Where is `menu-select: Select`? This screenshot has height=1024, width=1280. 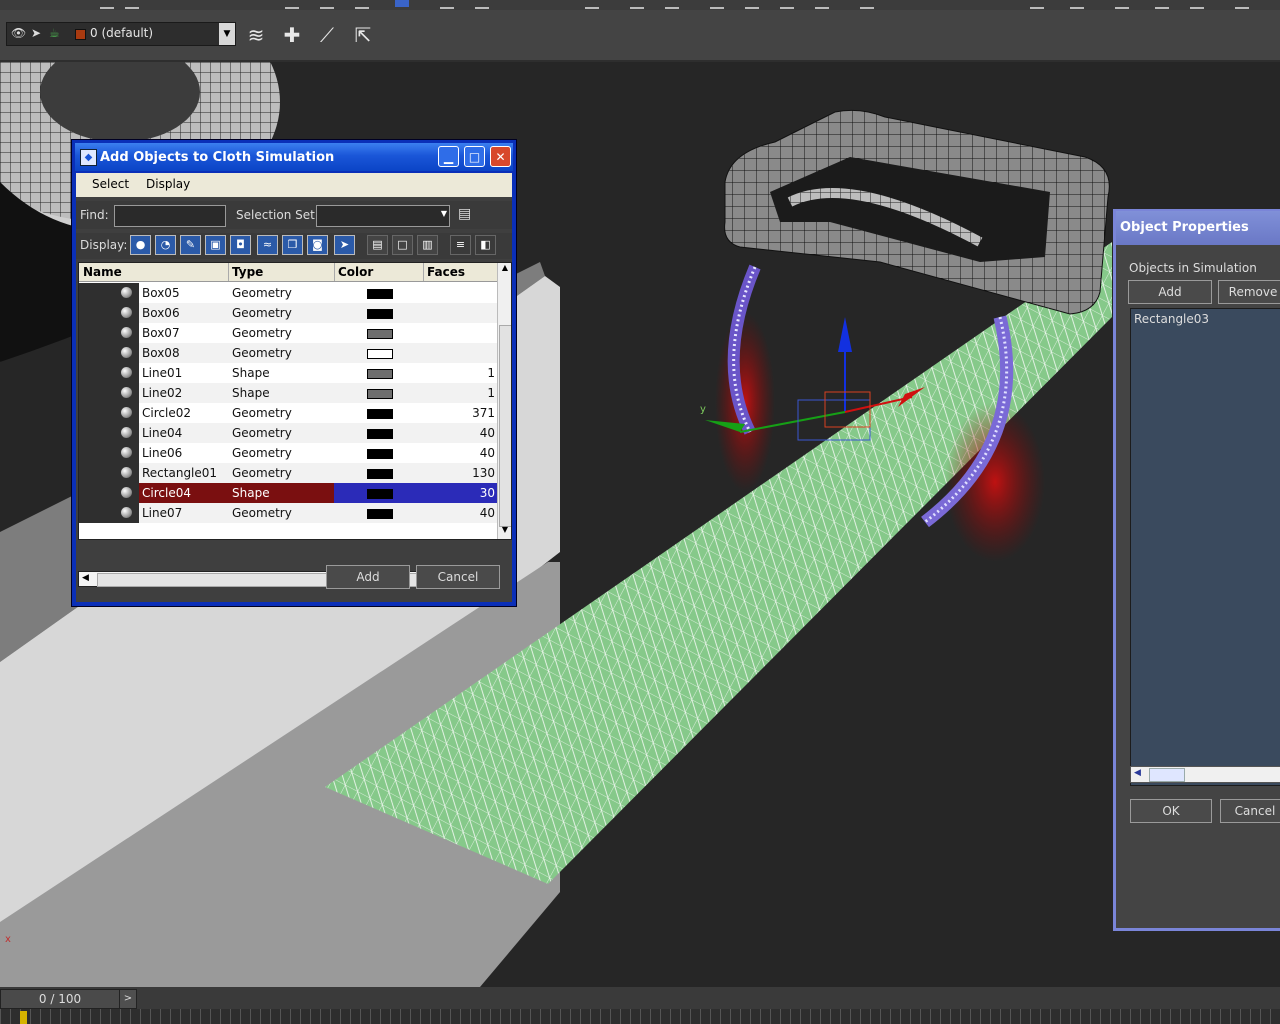 menu-select: Select is located at coordinates (110, 184).